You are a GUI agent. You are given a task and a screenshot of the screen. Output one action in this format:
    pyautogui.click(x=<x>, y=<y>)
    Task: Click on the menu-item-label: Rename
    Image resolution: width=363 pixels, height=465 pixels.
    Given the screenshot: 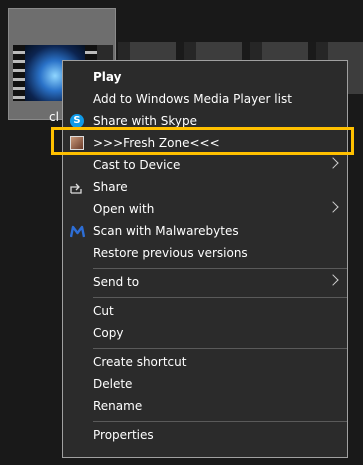 What is the action you would take?
    pyautogui.click(x=118, y=406)
    